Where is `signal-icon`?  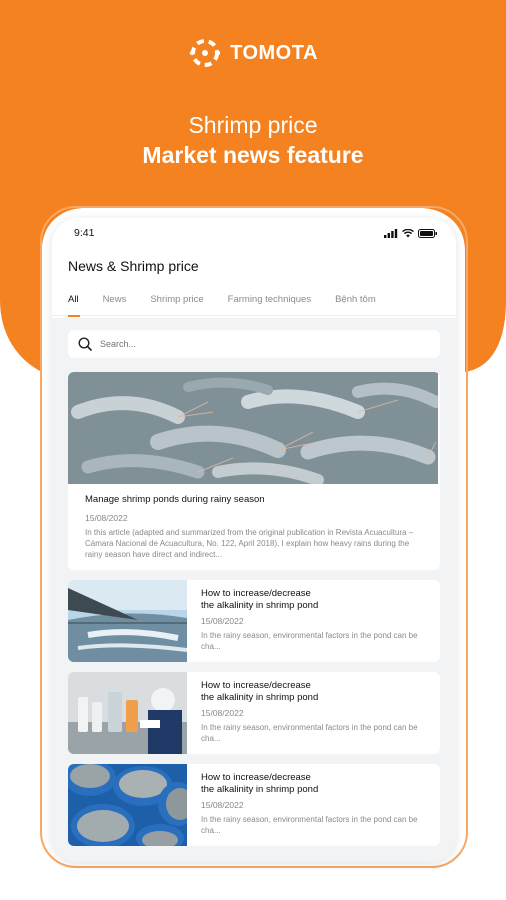
signal-icon is located at coordinates (391, 233).